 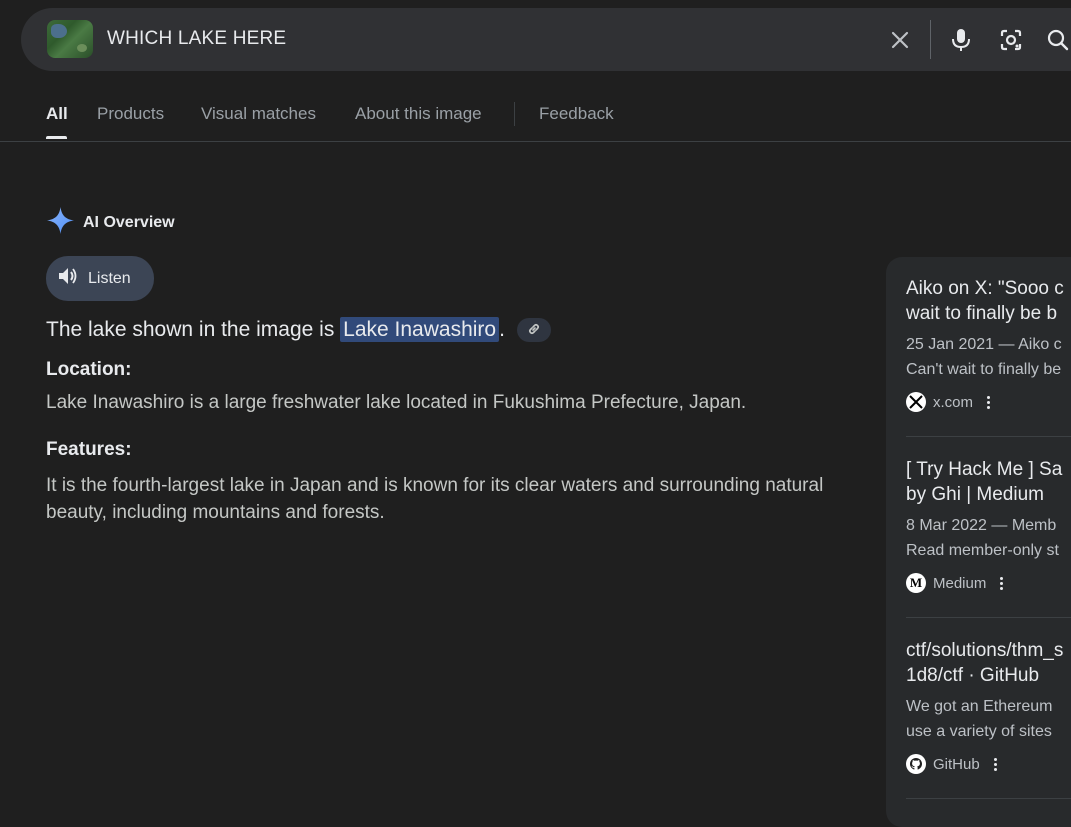 What do you see at coordinates (129, 222) in the screenshot?
I see `ai-overview-title: AI Overview` at bounding box center [129, 222].